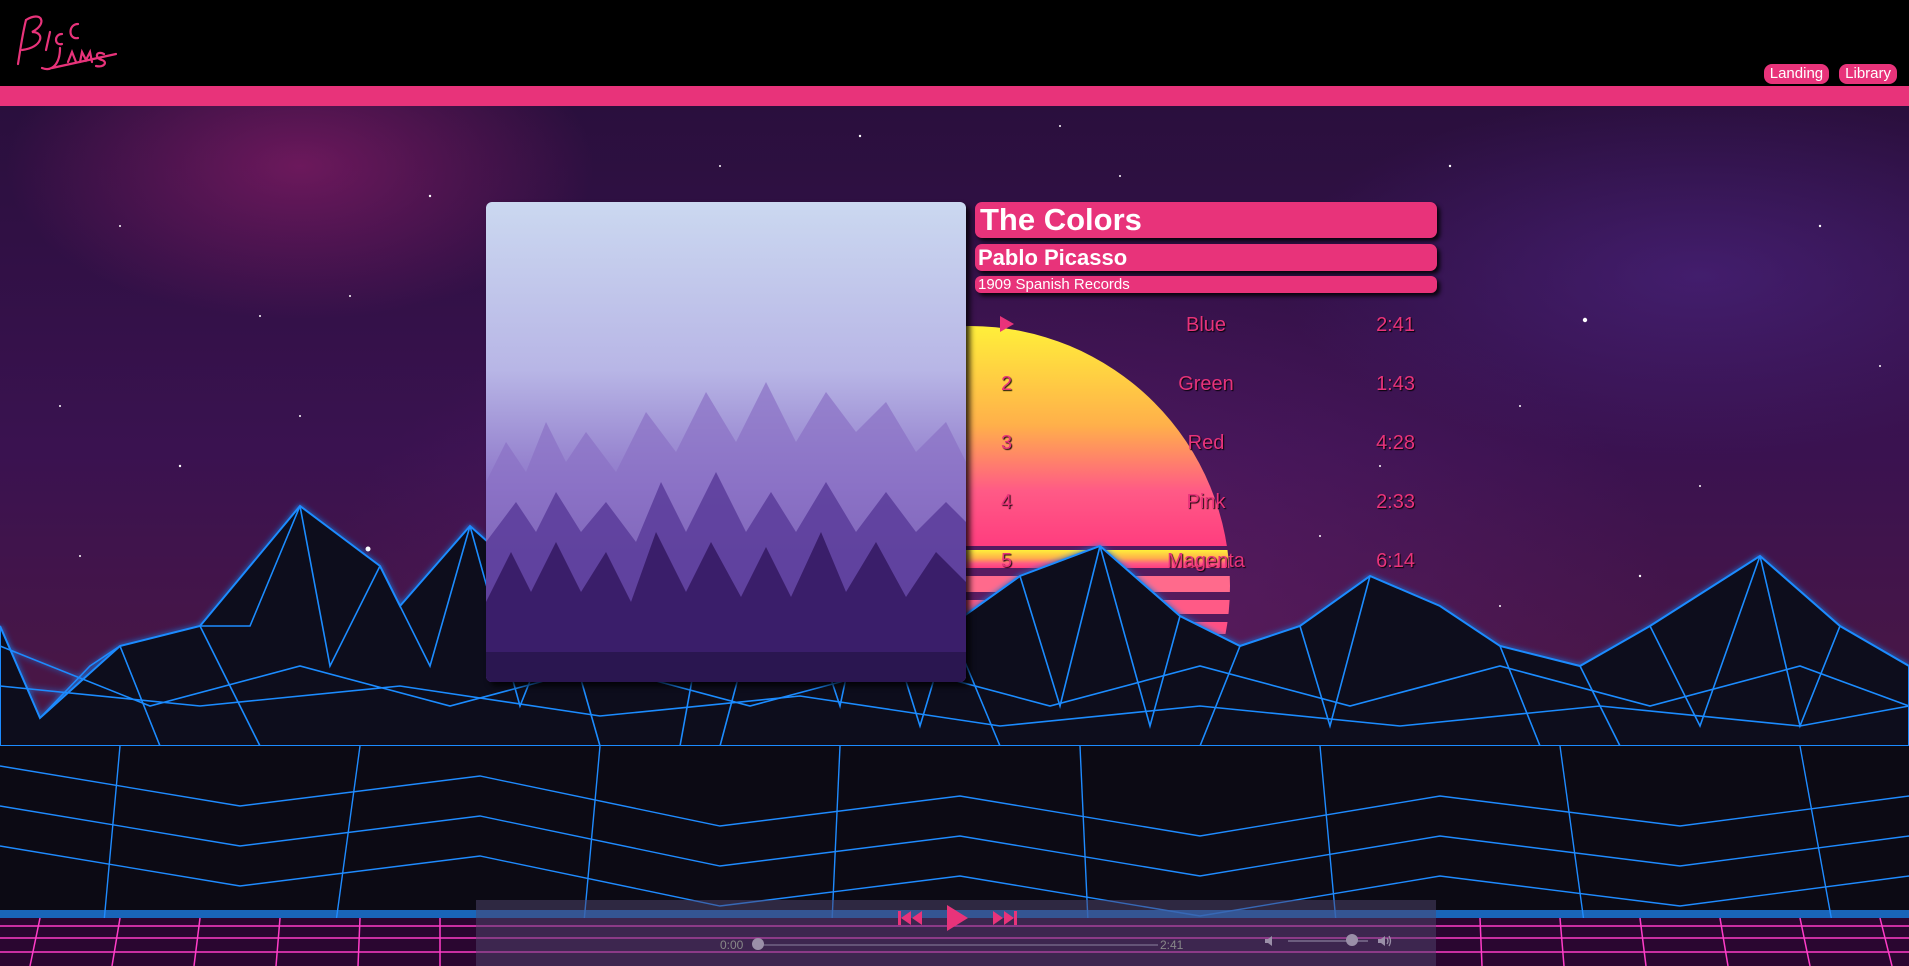 The image size is (1909, 966). Describe the element at coordinates (1206, 561) in the screenshot. I see `song-title: Magenta` at that location.